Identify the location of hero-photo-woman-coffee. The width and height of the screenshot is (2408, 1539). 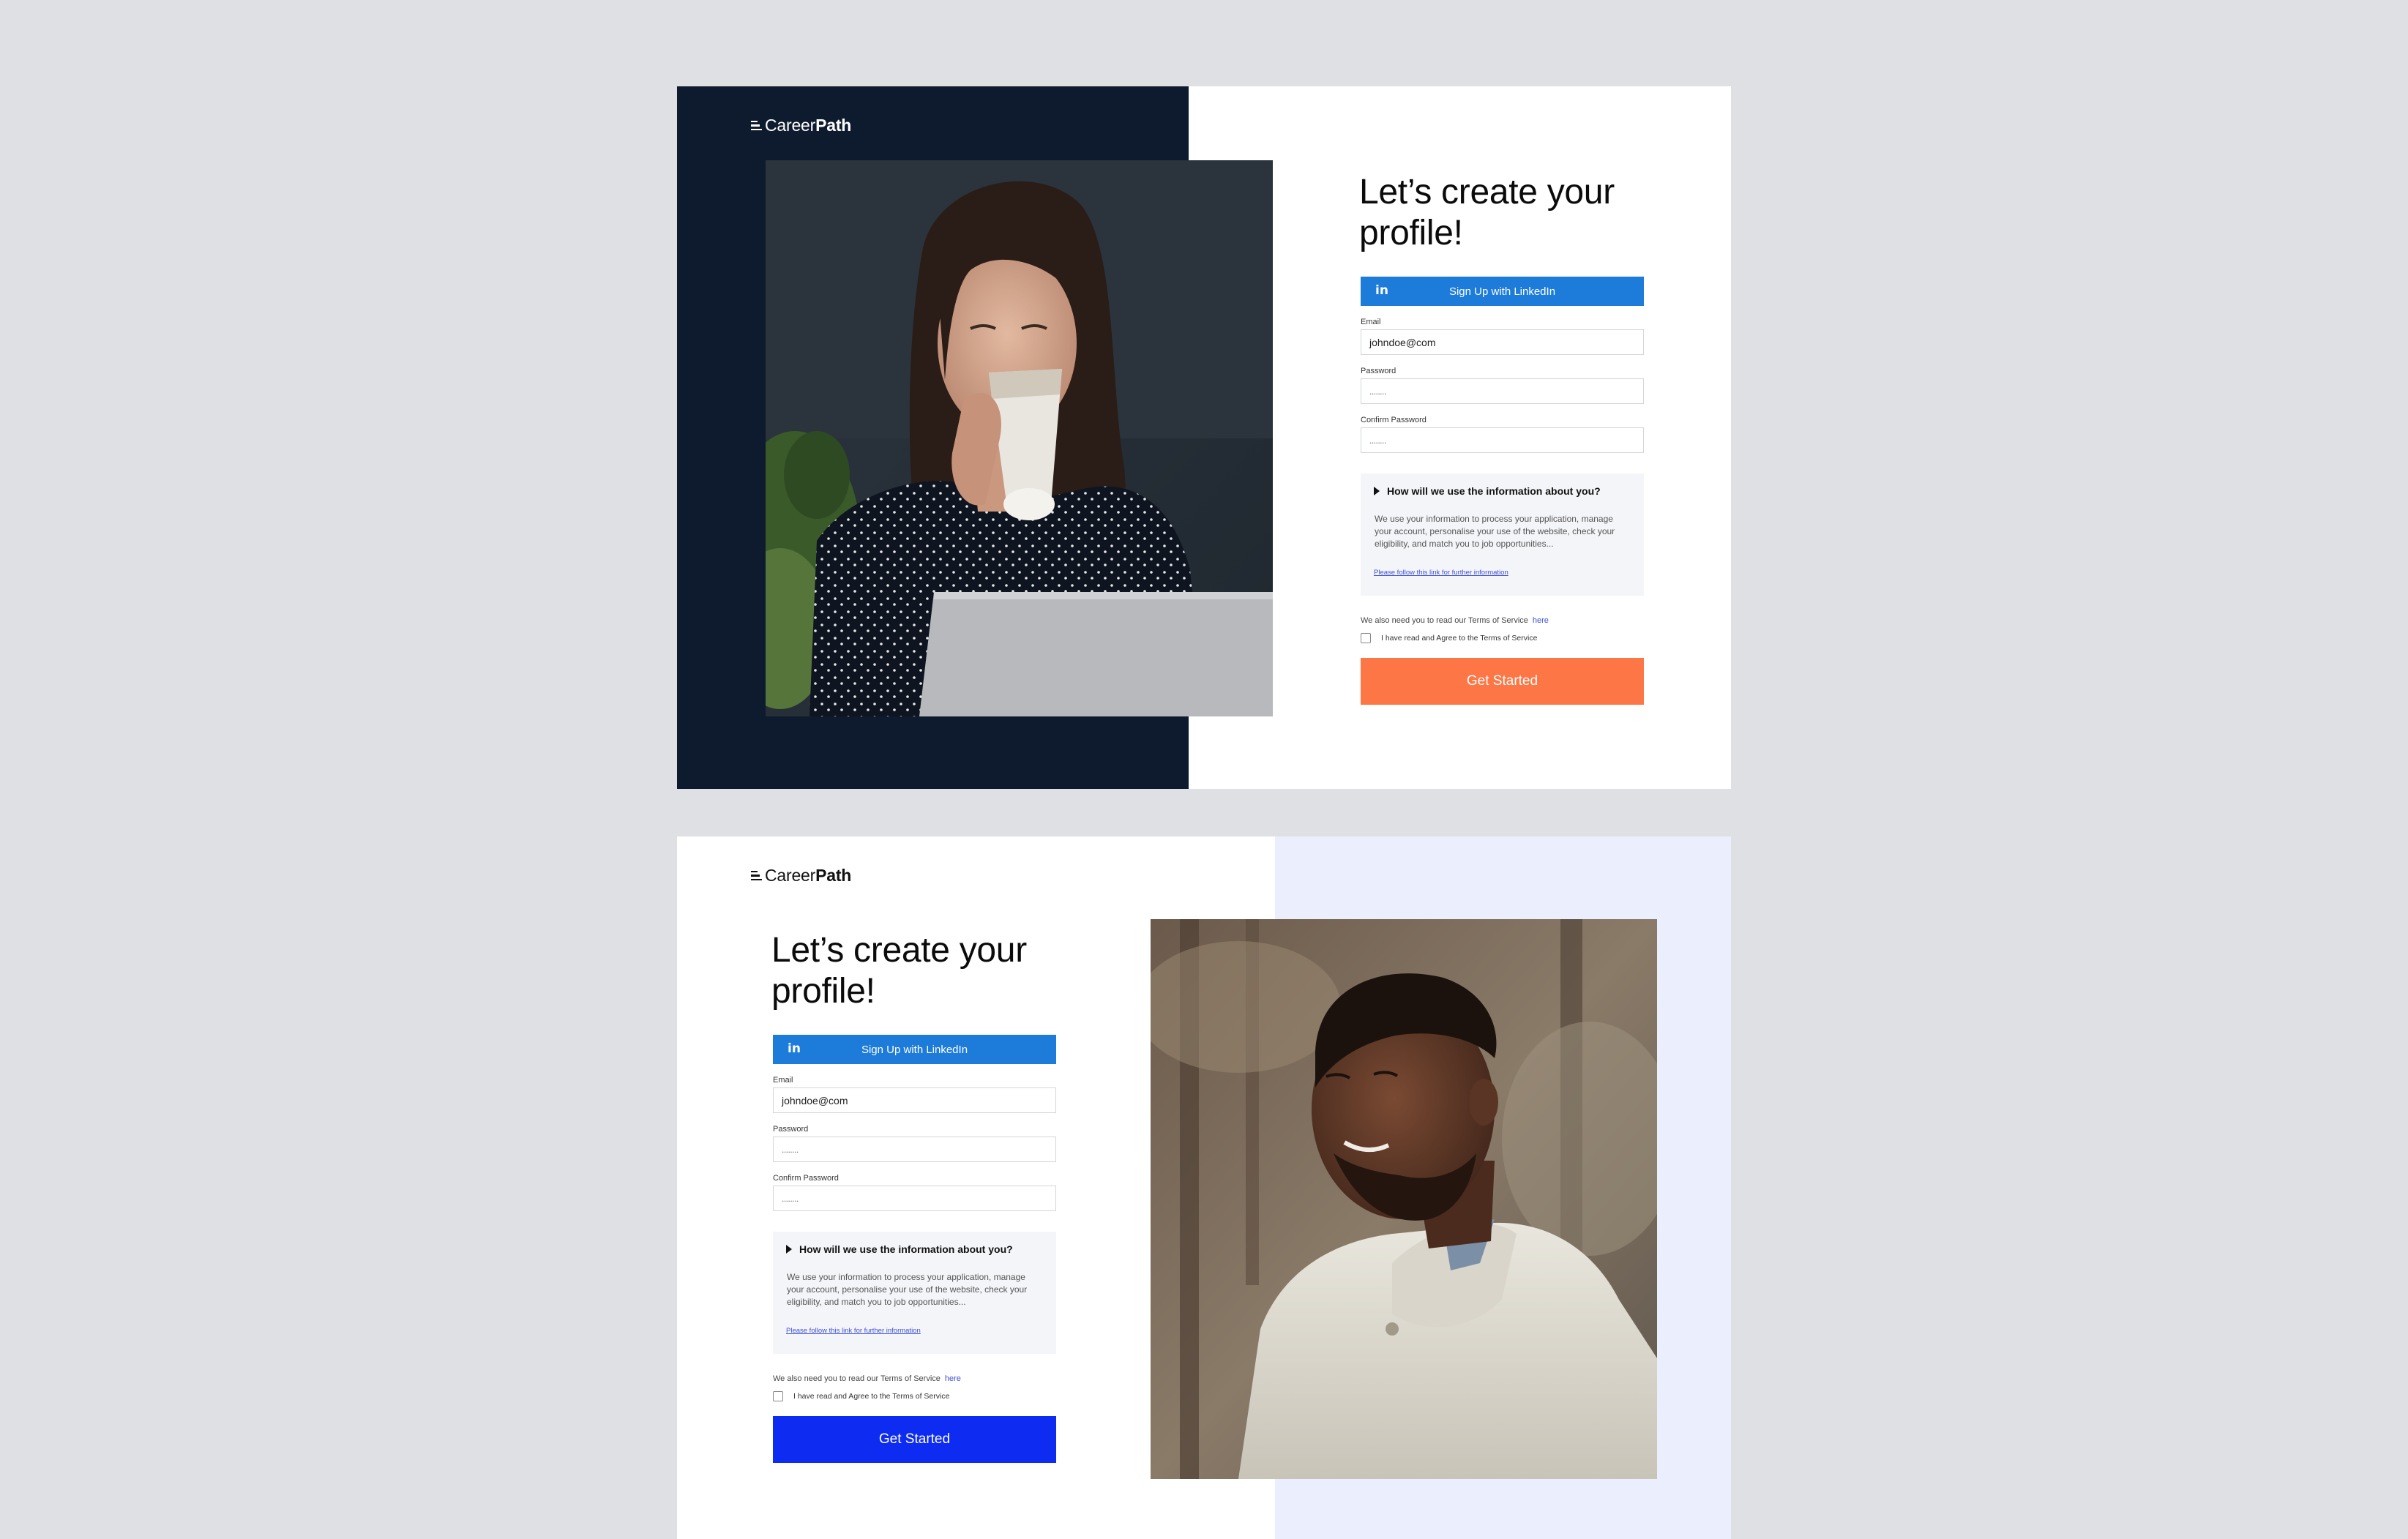
(1019, 438).